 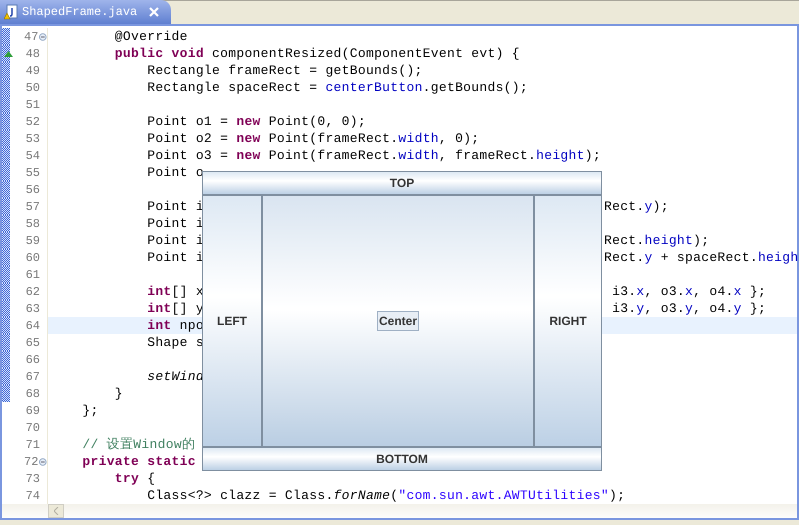 I want to click on java-file-icon, so click(x=11, y=12).